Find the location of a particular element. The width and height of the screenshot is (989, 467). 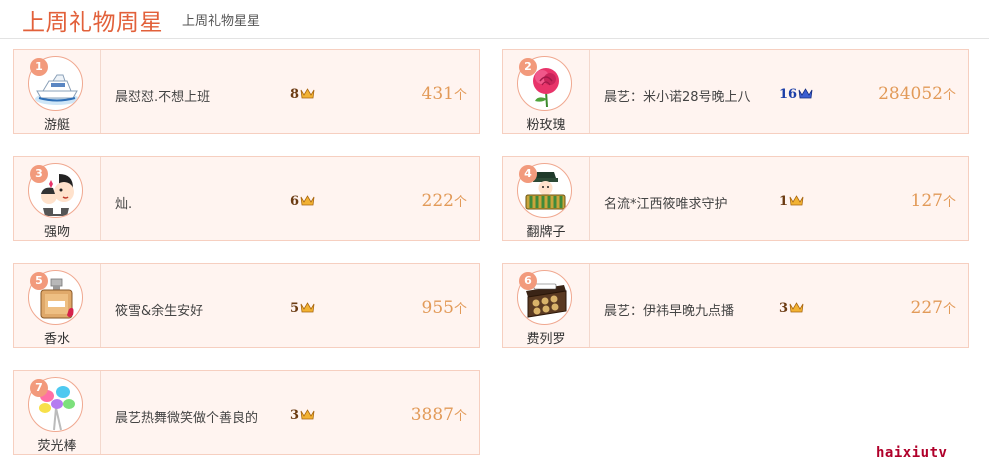

user-level: 8 is located at coordinates (302, 94).